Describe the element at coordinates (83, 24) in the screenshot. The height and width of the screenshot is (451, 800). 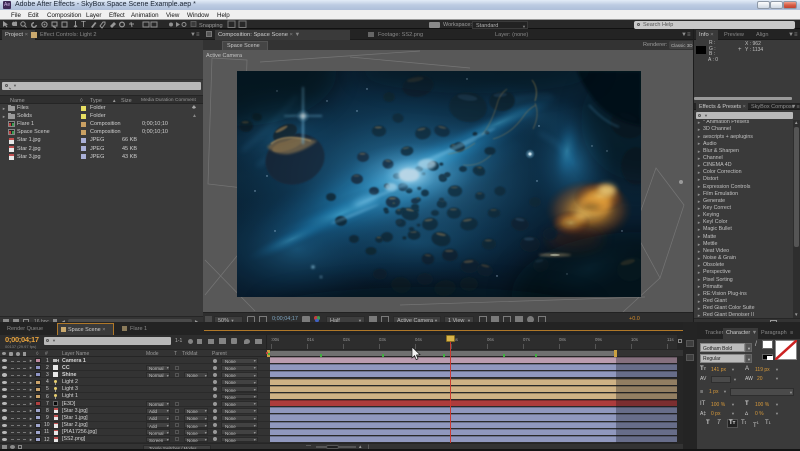
I see `svg-text: T` at that location.